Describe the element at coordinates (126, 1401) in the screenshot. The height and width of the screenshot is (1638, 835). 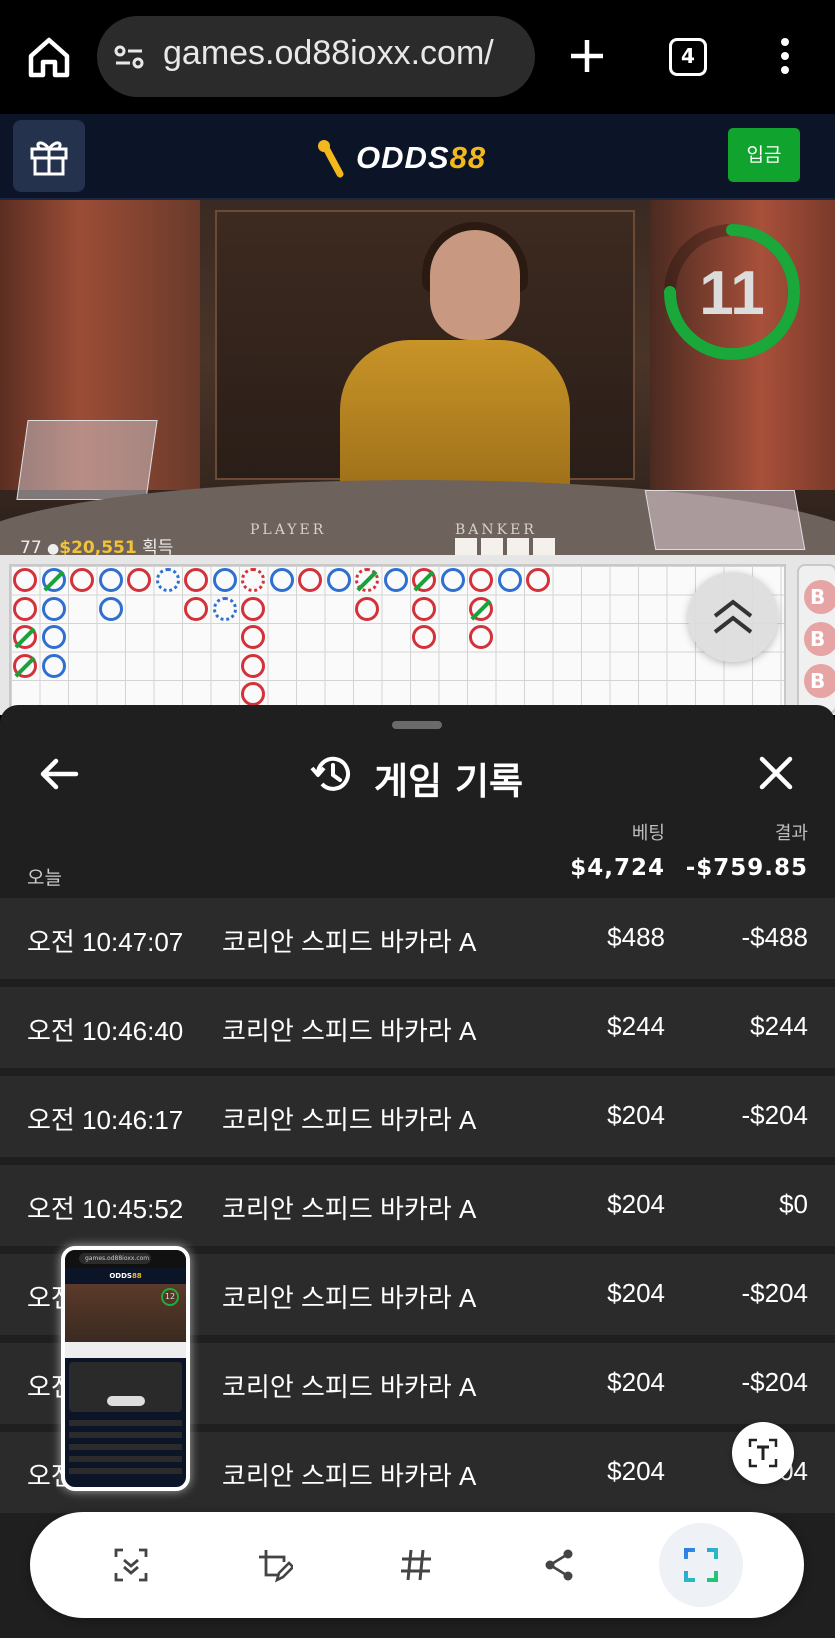
I see `thumb-dialog-button` at that location.